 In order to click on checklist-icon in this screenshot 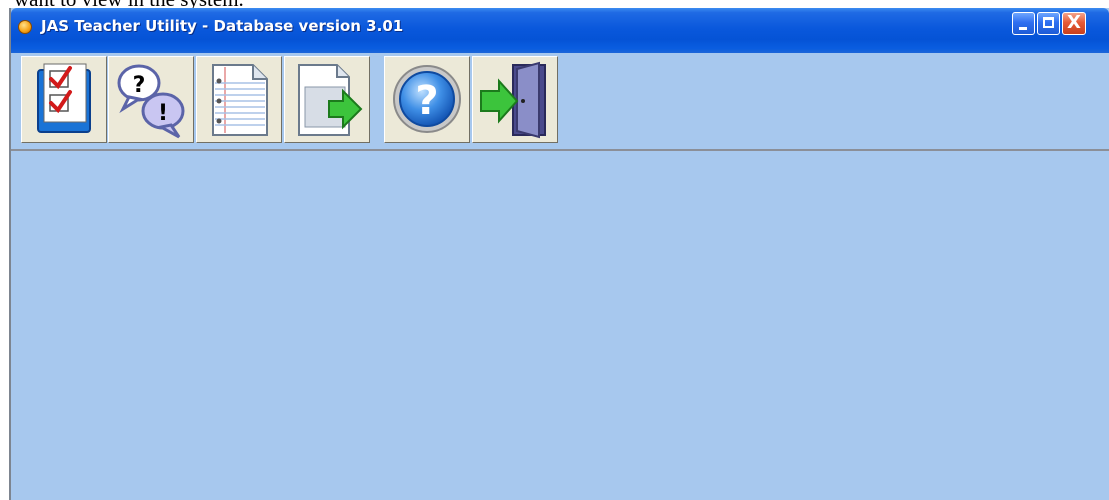, I will do `click(64, 98)`.